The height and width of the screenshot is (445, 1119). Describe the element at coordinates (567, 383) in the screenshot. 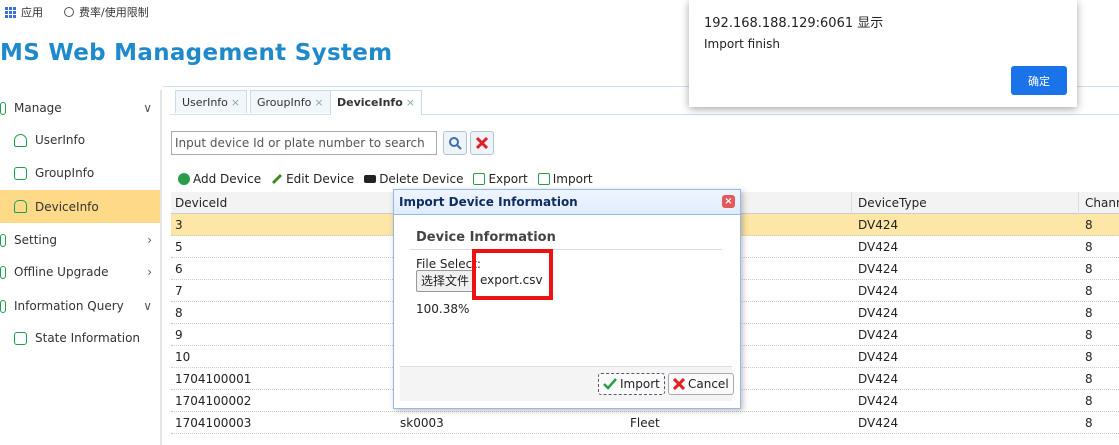

I see `dialog-footer: Import Cancel` at that location.